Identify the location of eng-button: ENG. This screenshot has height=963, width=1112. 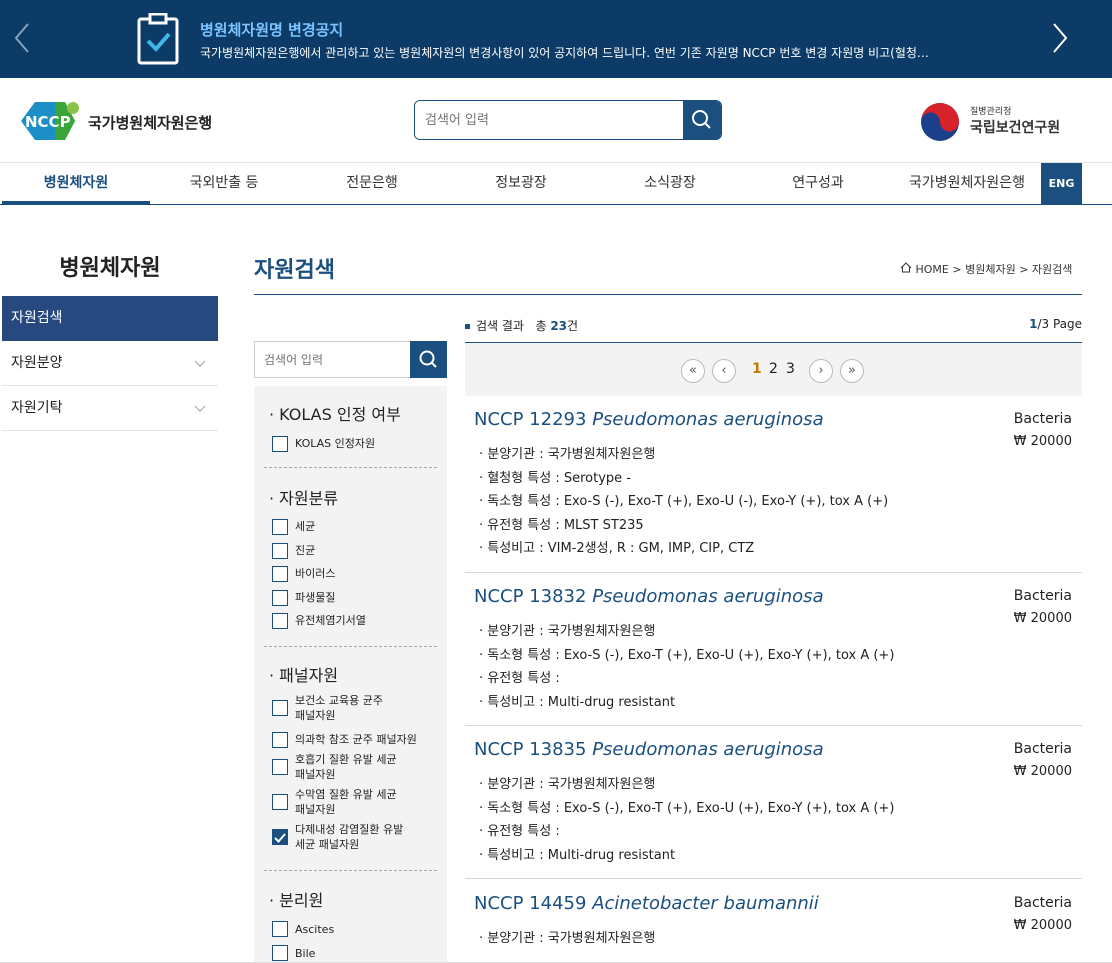
(1061, 183).